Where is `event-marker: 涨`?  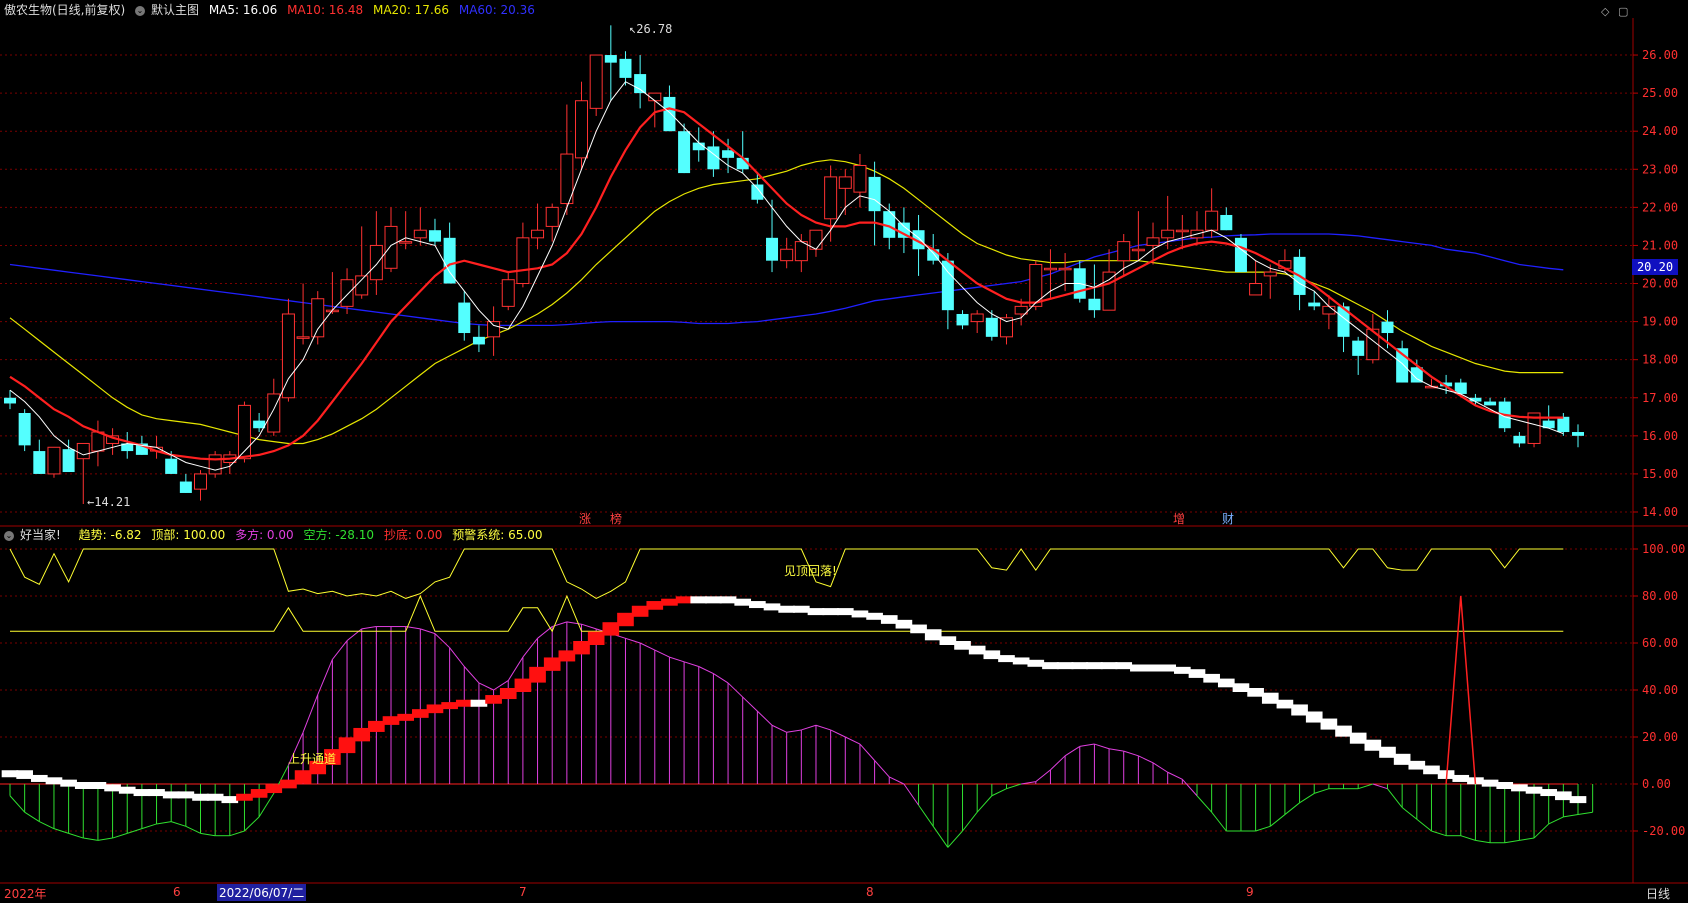 event-marker: 涨 is located at coordinates (585, 518).